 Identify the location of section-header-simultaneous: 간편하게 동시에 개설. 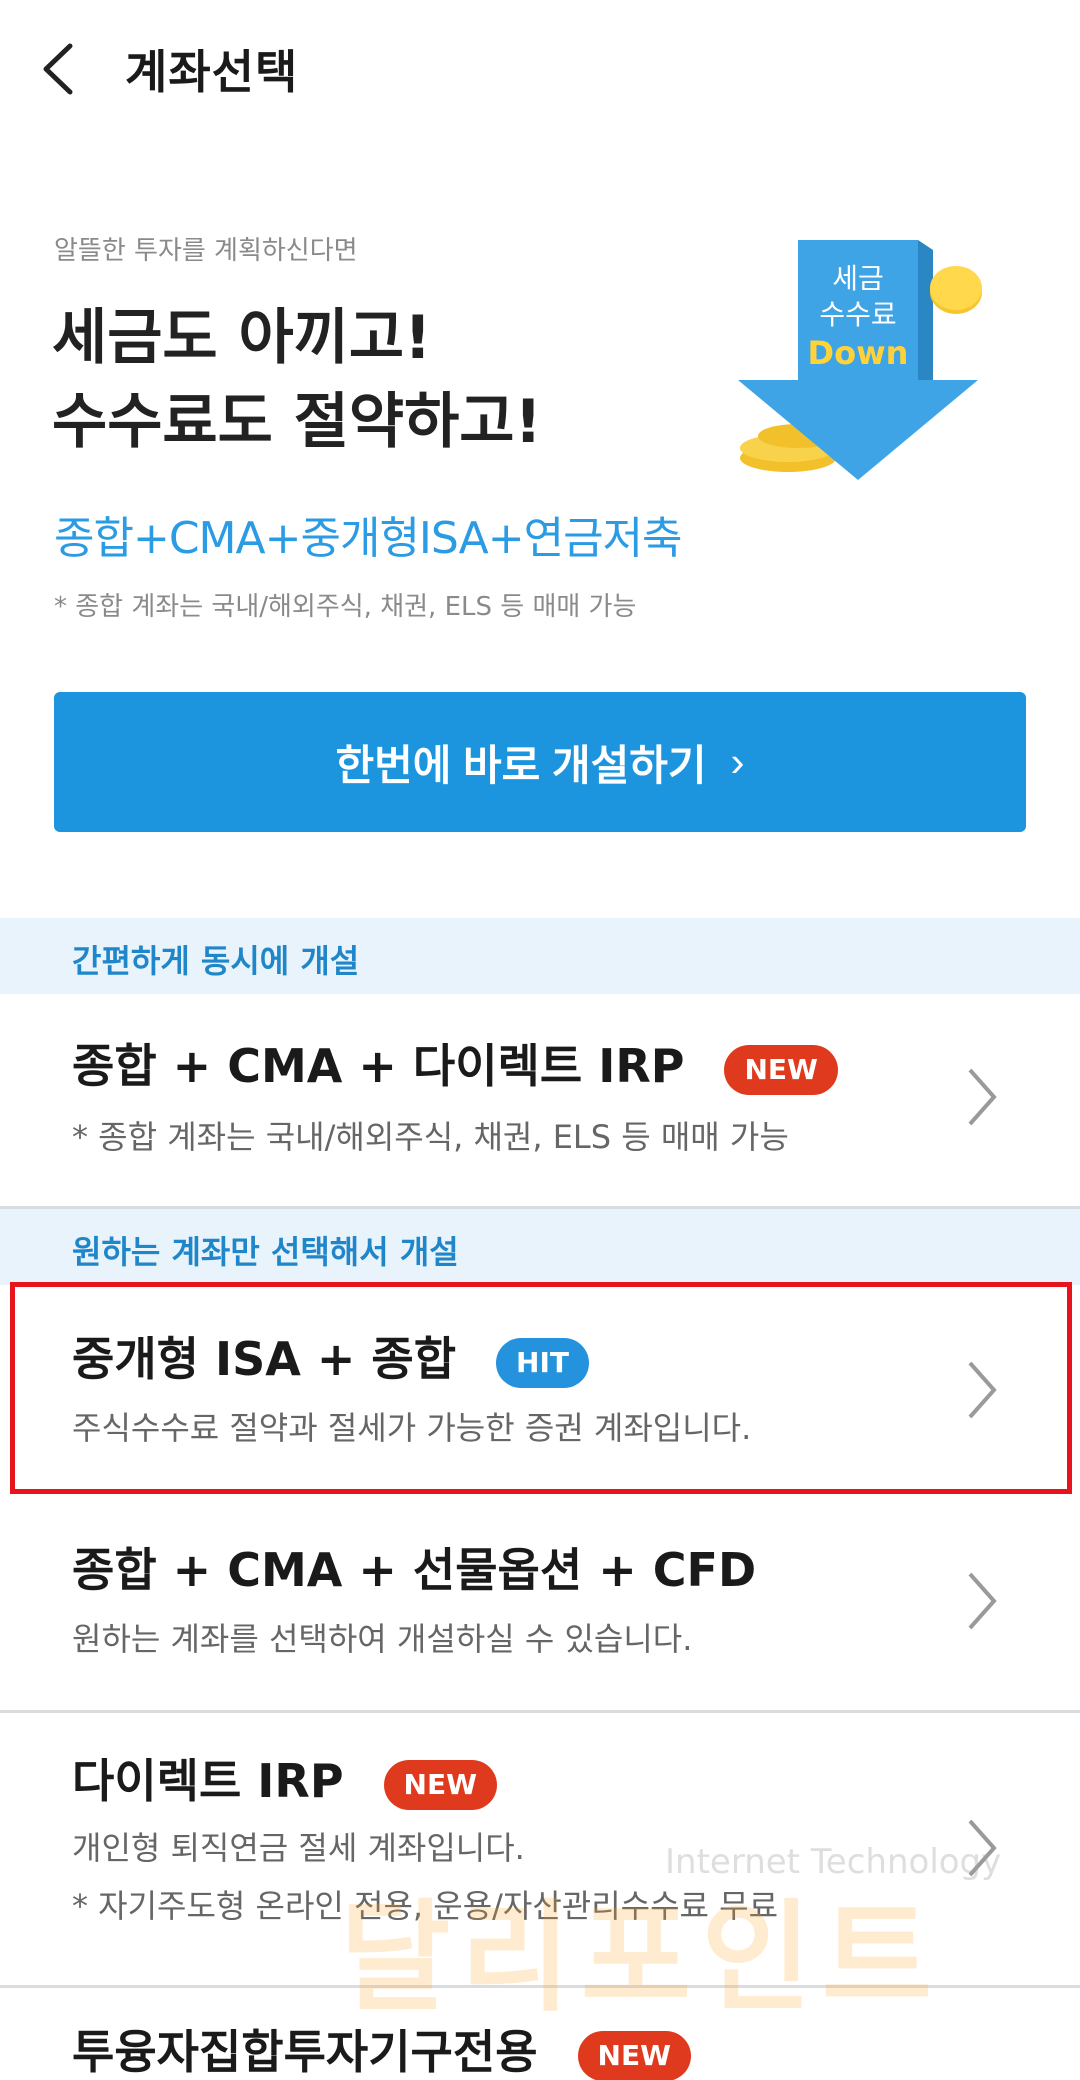
(540, 956).